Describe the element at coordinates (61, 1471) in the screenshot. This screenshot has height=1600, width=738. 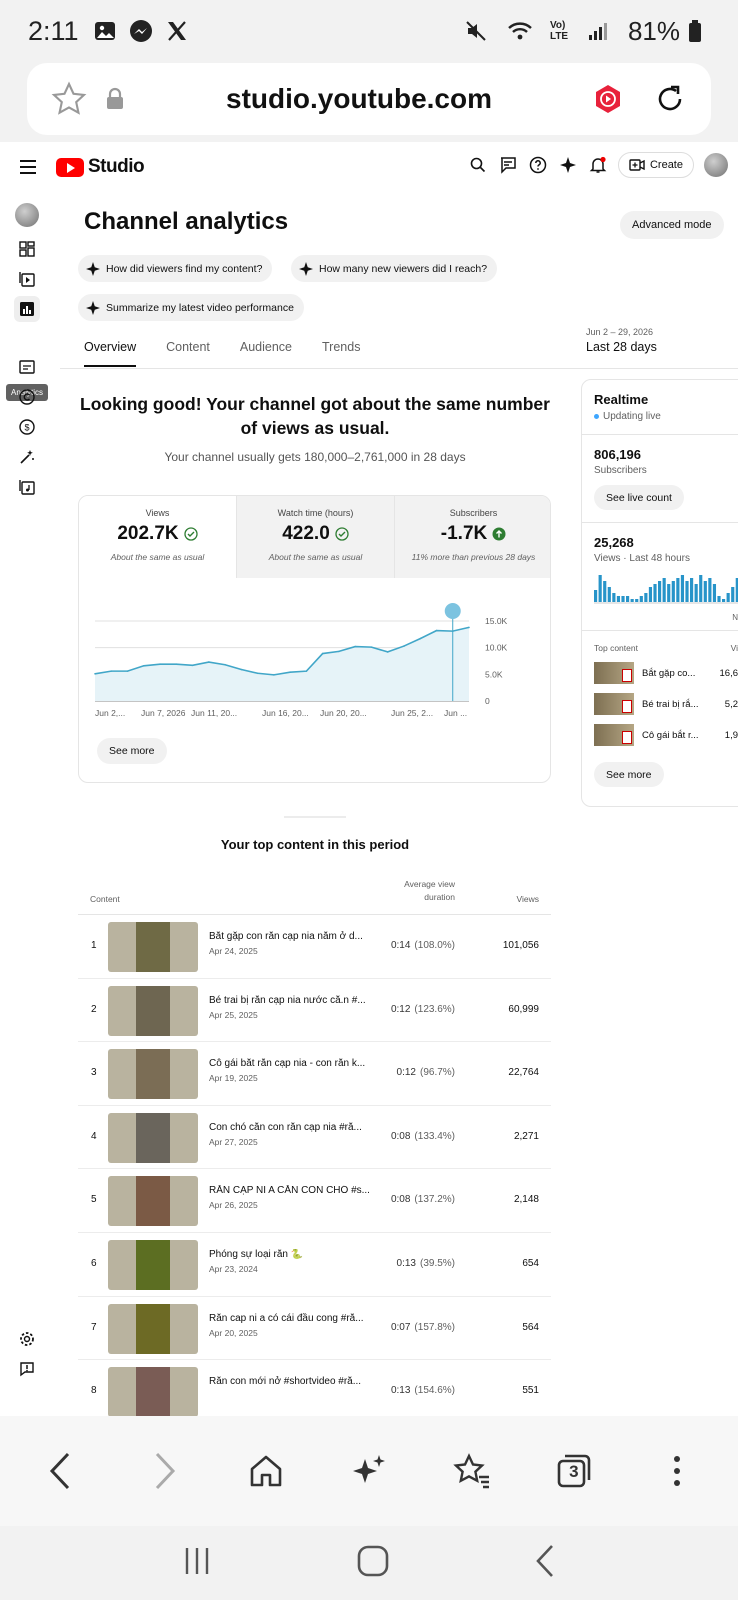
I see `back-icon` at that location.